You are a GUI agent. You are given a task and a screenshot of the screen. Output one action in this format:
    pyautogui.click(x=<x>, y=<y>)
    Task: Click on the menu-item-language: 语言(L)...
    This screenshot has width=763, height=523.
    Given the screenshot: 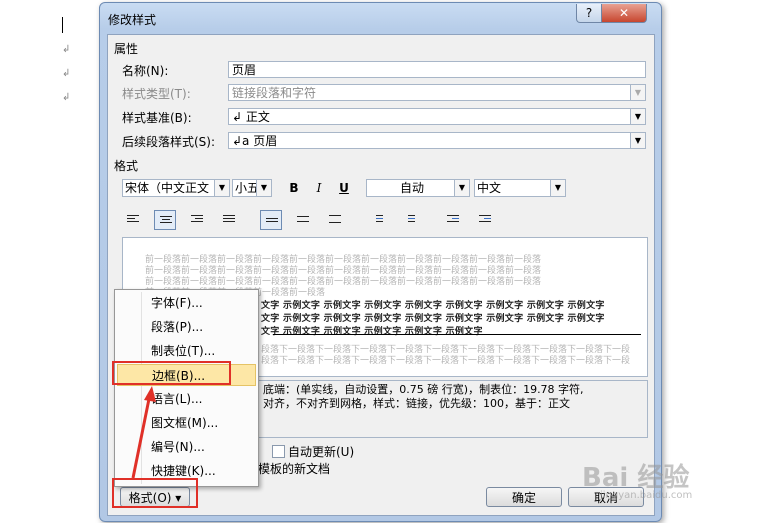 What is the action you would take?
    pyautogui.click(x=186, y=399)
    